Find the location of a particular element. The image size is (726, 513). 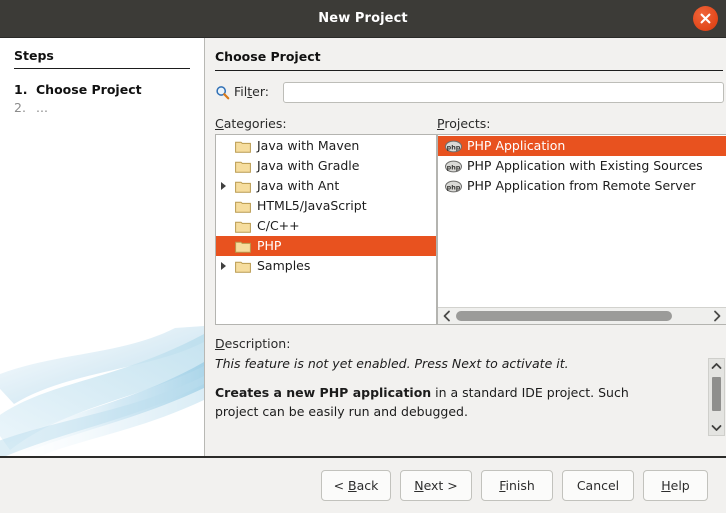

category-row: PHP is located at coordinates (326, 246).